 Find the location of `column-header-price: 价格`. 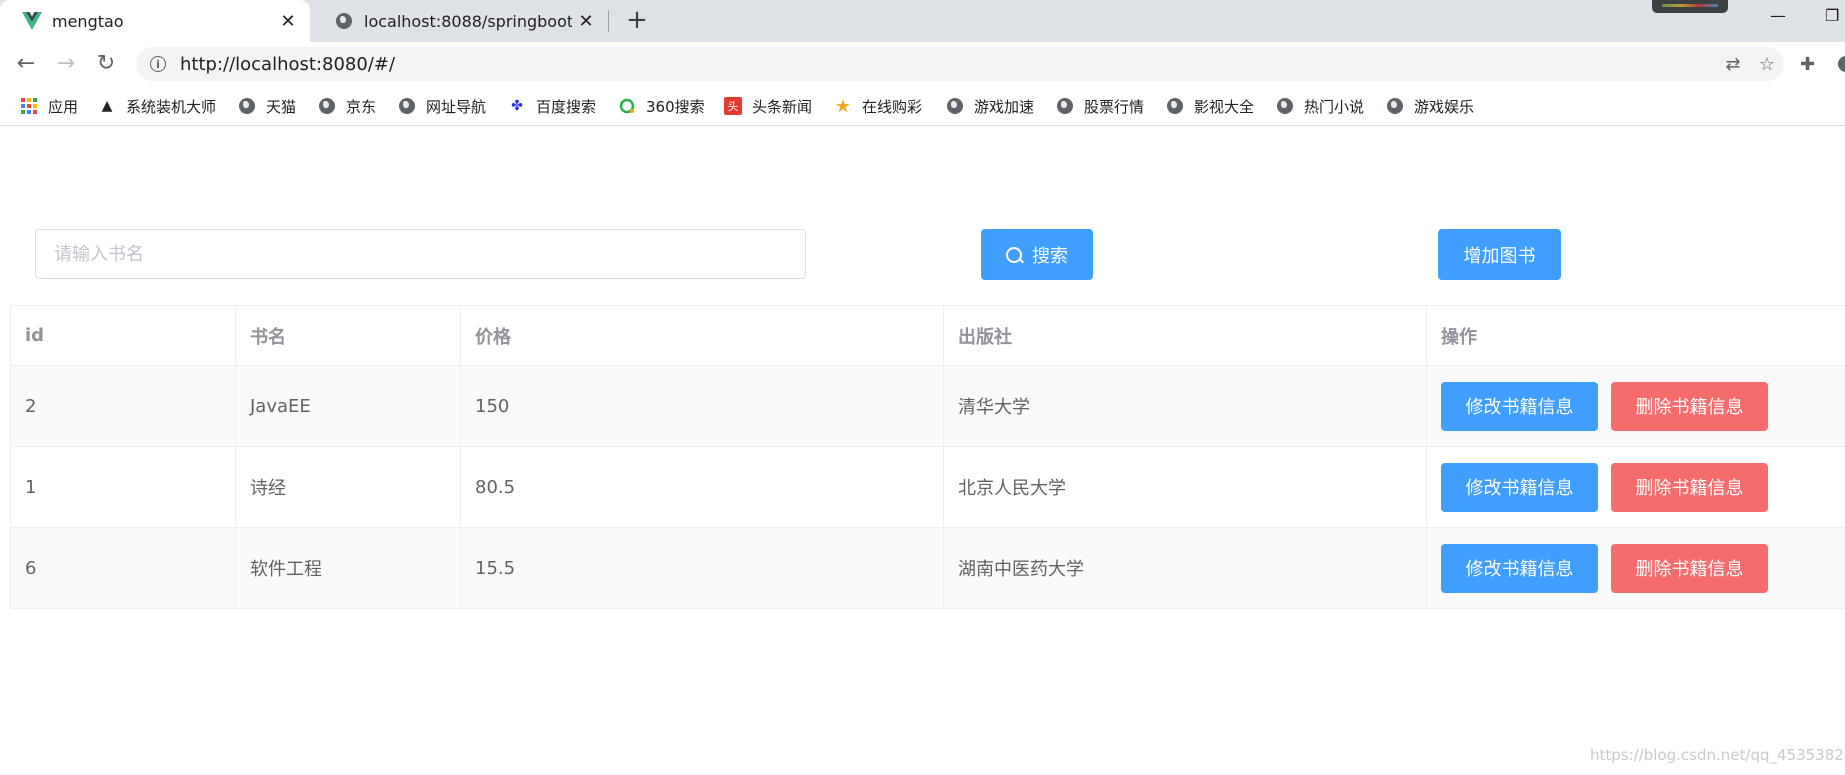

column-header-price: 价格 is located at coordinates (702, 335).